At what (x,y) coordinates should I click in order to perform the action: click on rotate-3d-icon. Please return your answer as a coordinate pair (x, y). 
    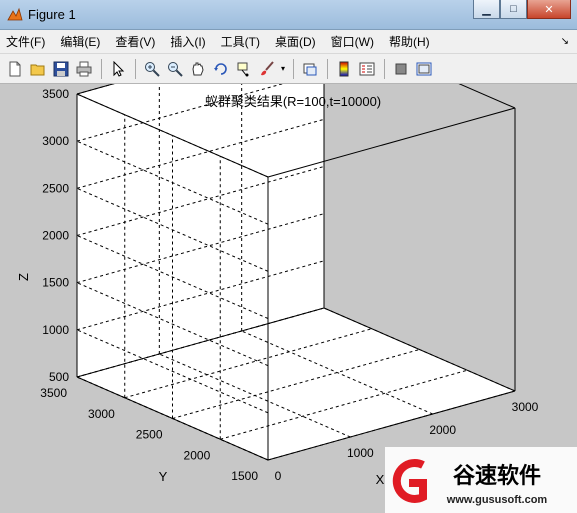
    Looking at the image, I should click on (220, 68).